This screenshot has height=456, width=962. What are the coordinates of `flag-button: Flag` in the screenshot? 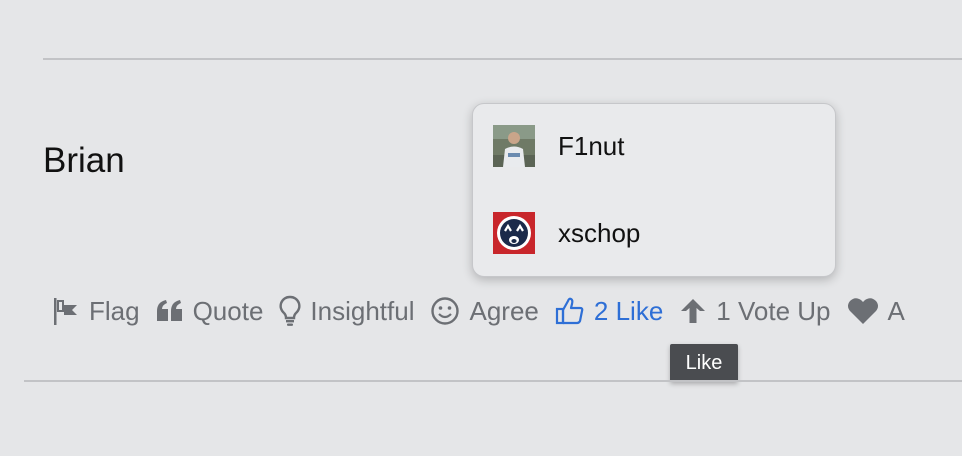 It's located at (96, 311).